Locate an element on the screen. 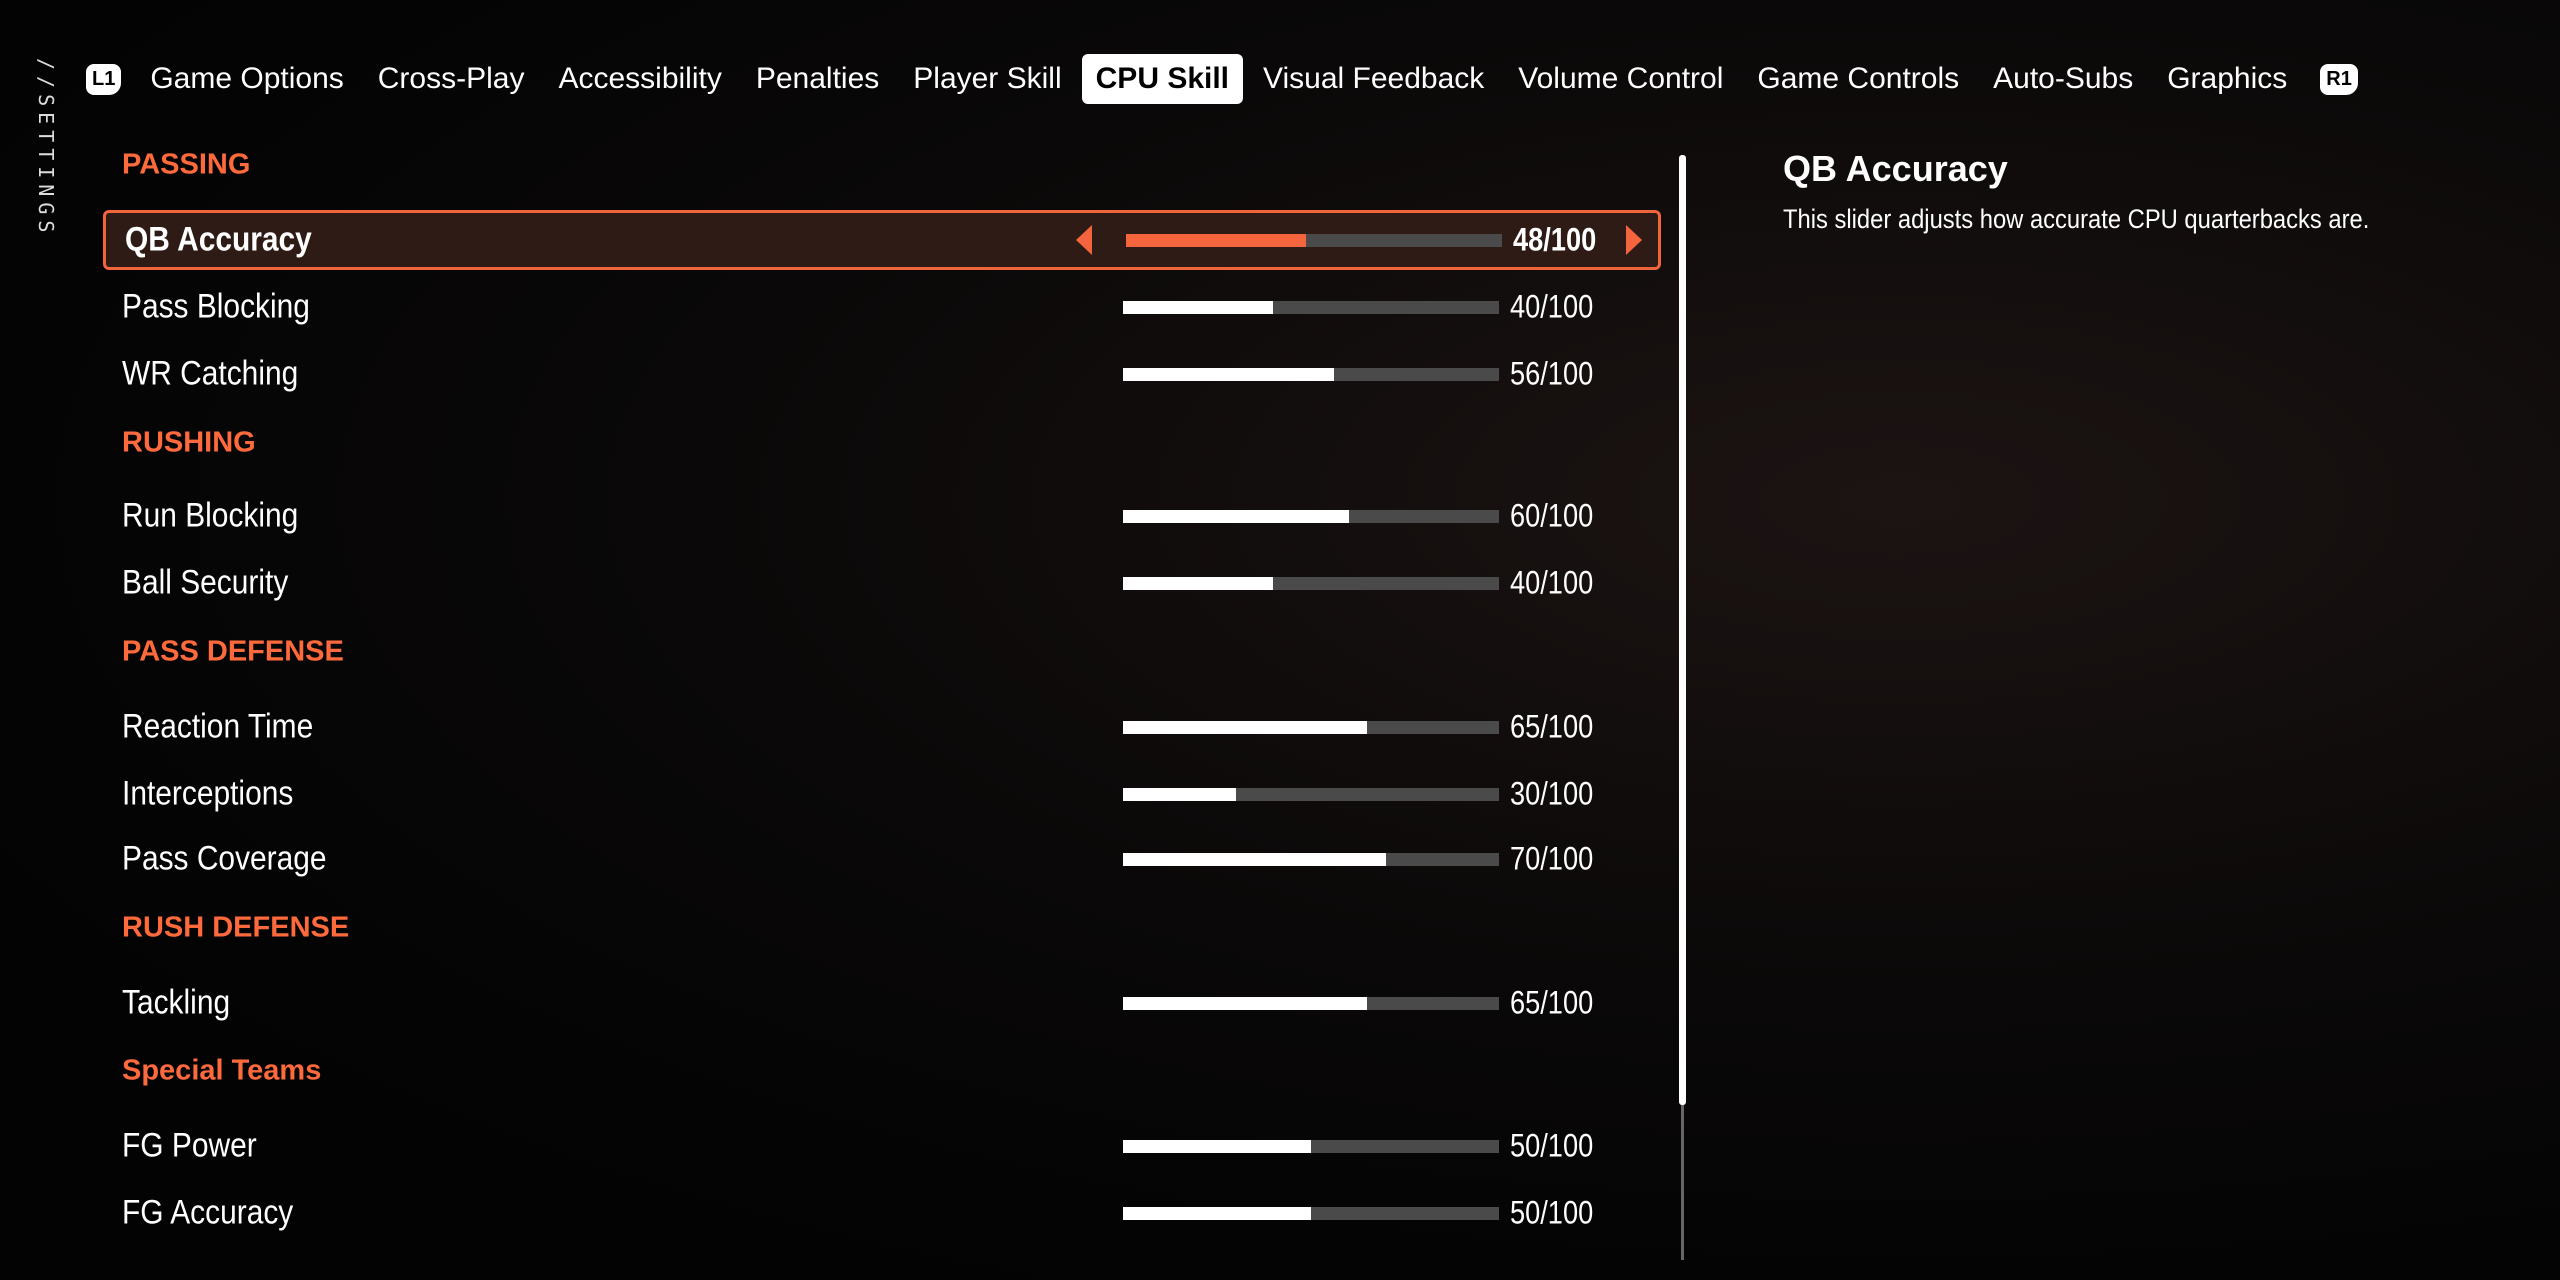  section-header: RUSHING is located at coordinates (189, 442).